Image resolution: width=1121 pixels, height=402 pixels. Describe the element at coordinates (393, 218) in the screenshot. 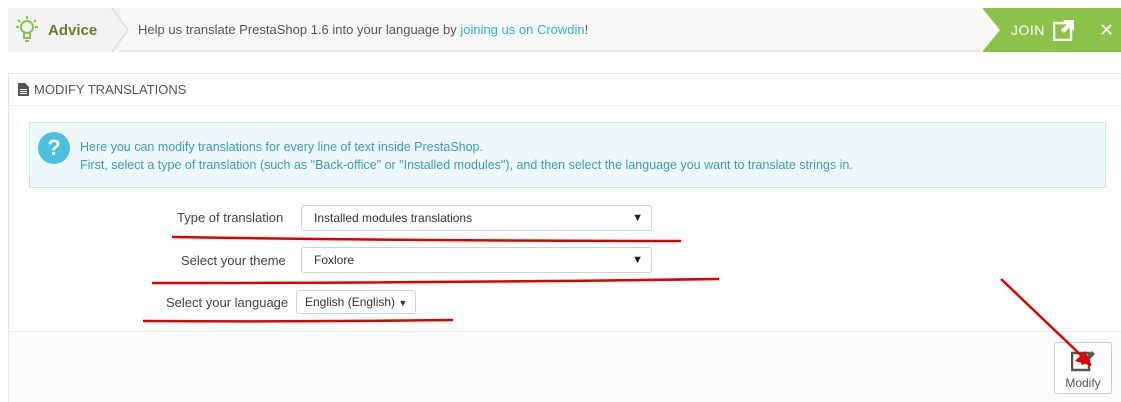

I see `type-of-translation-value: Installed modules translations` at that location.